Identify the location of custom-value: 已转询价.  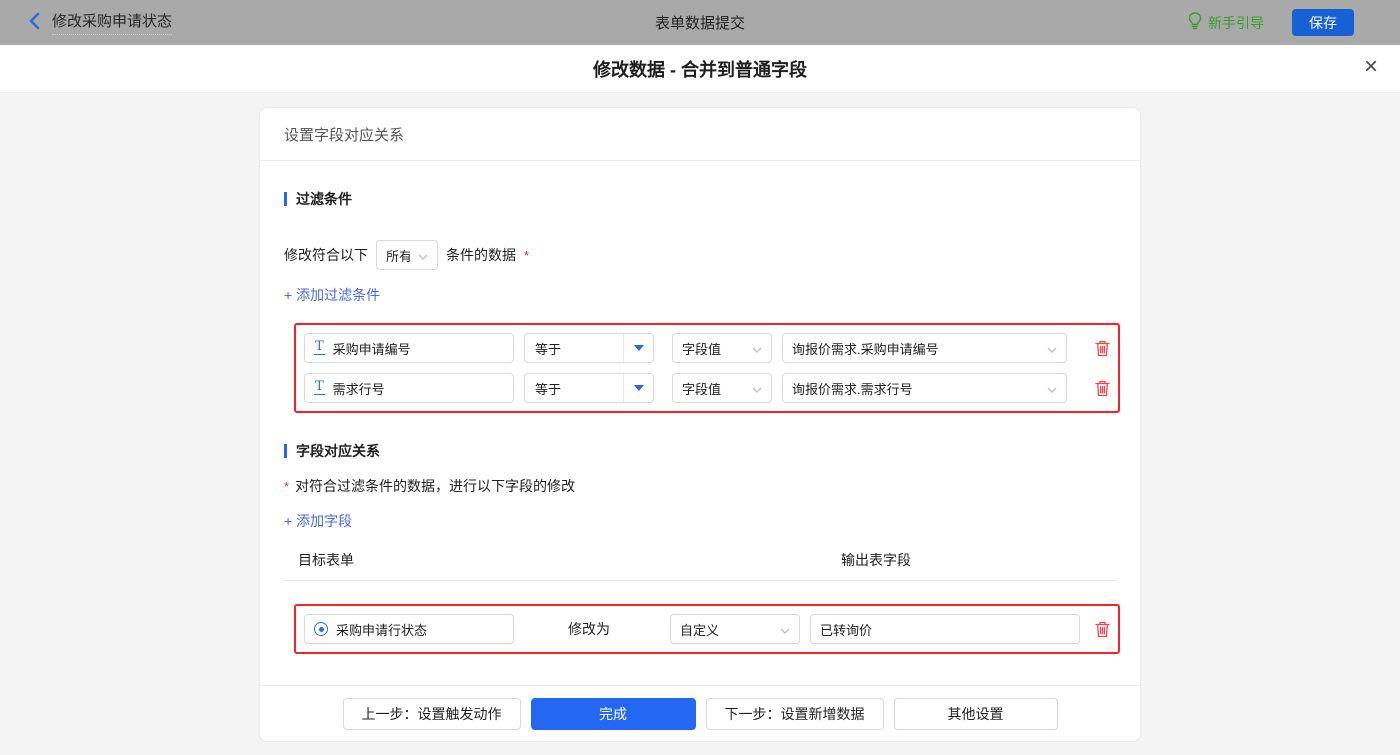
(846, 630).